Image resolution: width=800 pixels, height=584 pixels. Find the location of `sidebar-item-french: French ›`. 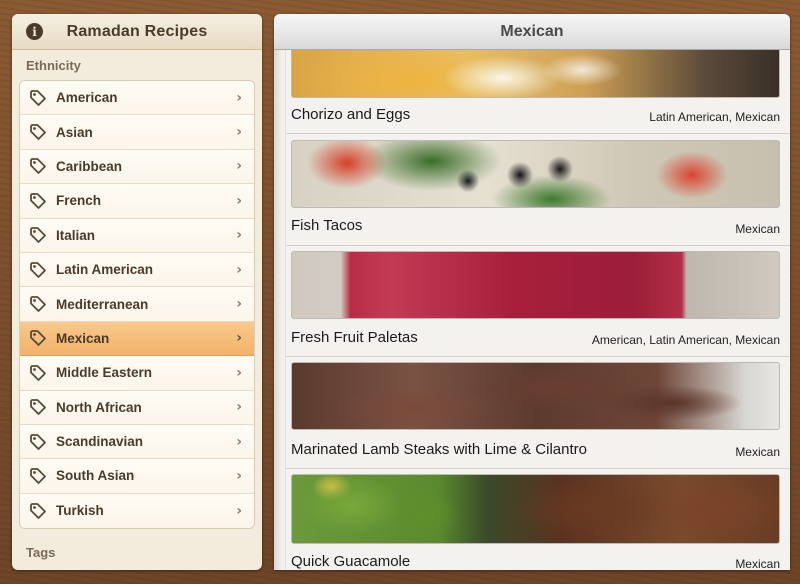

sidebar-item-french: French › is located at coordinates (137, 201).